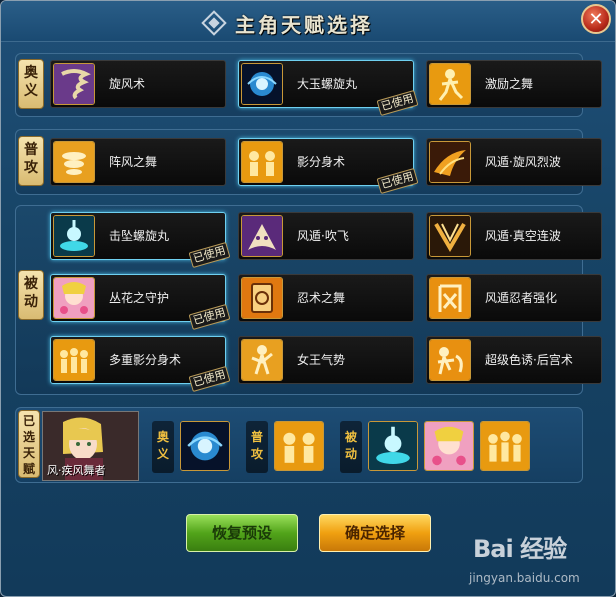 This screenshot has width=616, height=597. What do you see at coordinates (29, 444) in the screenshot?
I see `section-tag-selected: 已 选 天 赋` at bounding box center [29, 444].